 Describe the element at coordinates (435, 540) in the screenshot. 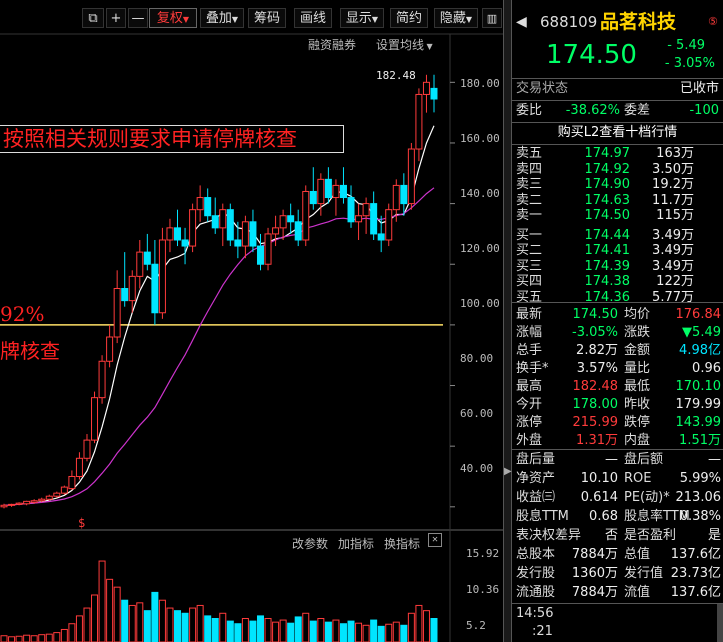

I see `volume-close-icon: ✕` at that location.